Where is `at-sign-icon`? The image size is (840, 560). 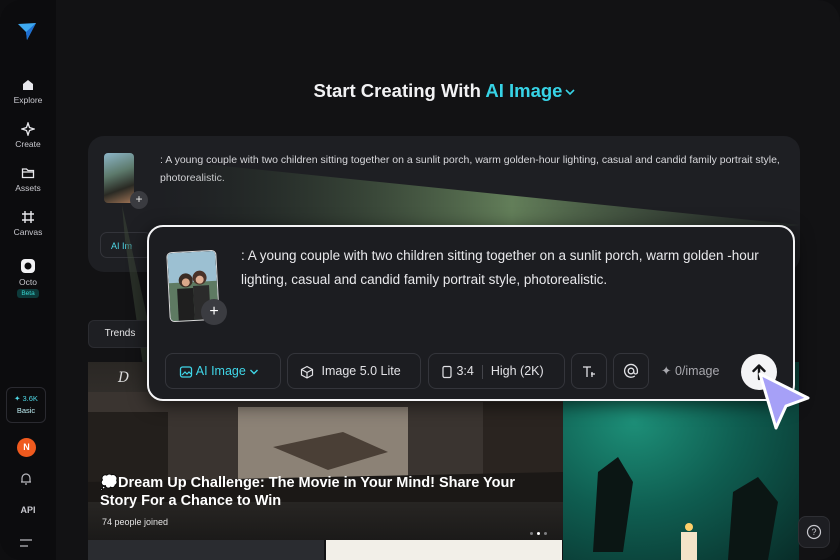
at-sign-icon is located at coordinates (631, 370).